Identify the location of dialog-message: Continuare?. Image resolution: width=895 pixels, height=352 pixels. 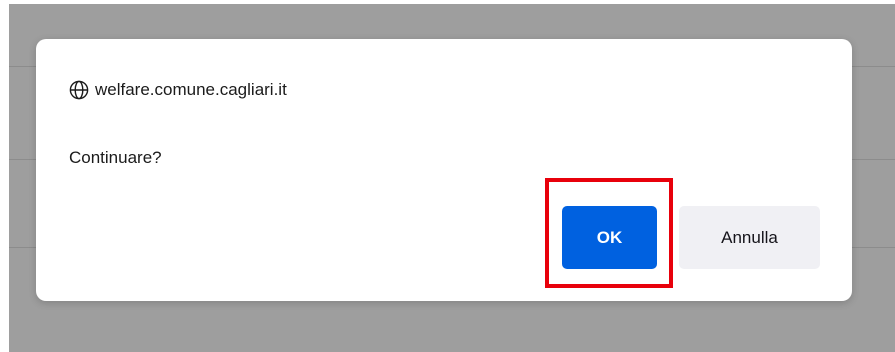
(115, 157).